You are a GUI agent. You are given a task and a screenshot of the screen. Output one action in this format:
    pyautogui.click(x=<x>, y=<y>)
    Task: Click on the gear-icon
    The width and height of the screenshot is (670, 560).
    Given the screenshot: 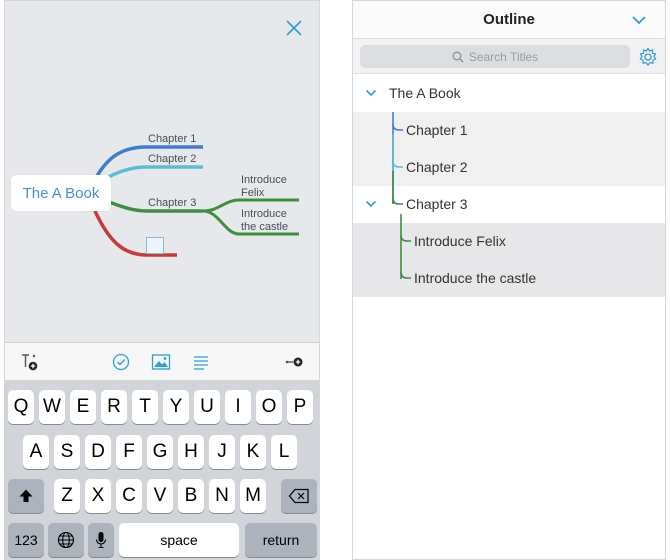 What is the action you would take?
    pyautogui.click(x=648, y=57)
    